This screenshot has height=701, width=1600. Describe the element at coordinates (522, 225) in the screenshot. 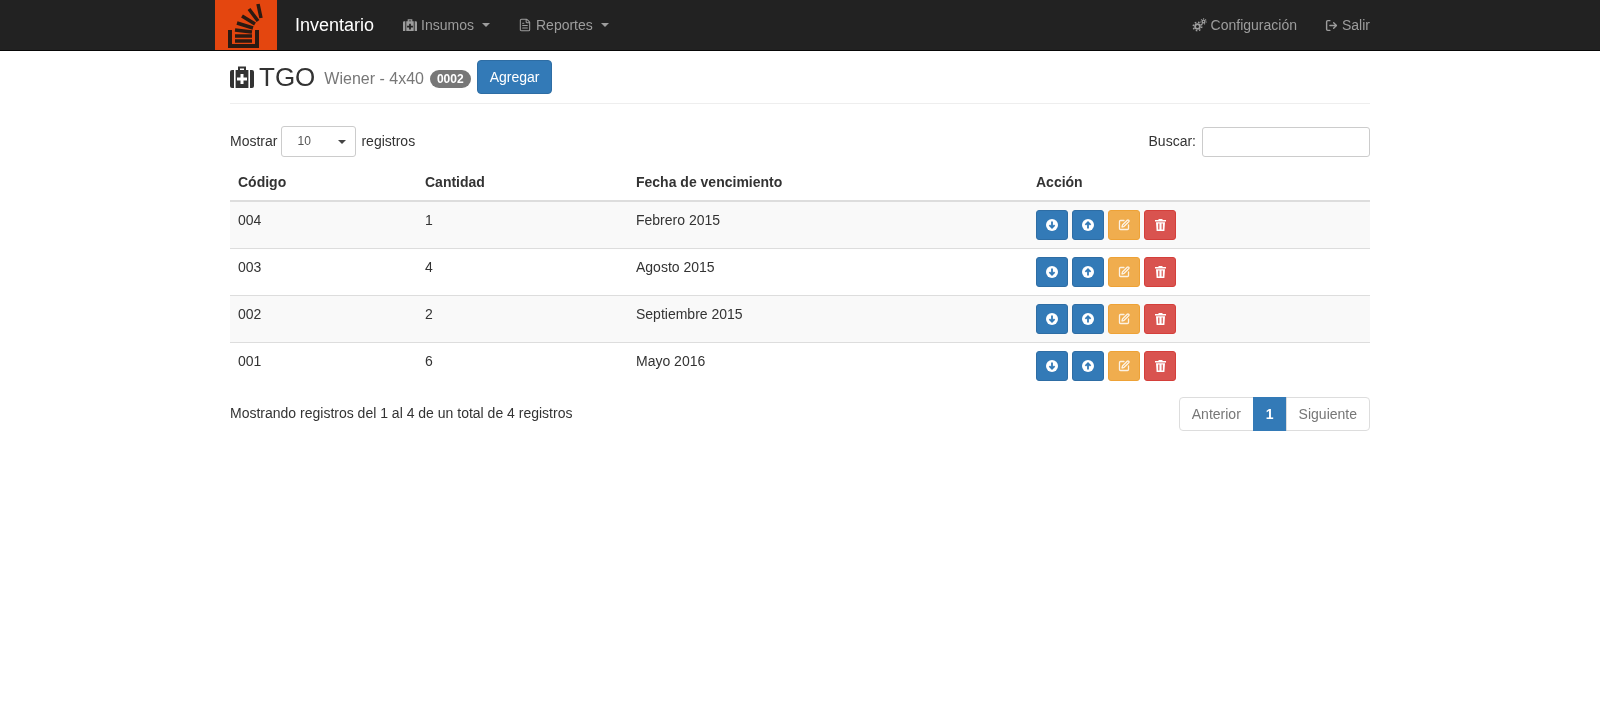

I see `table-cell: 1` at that location.